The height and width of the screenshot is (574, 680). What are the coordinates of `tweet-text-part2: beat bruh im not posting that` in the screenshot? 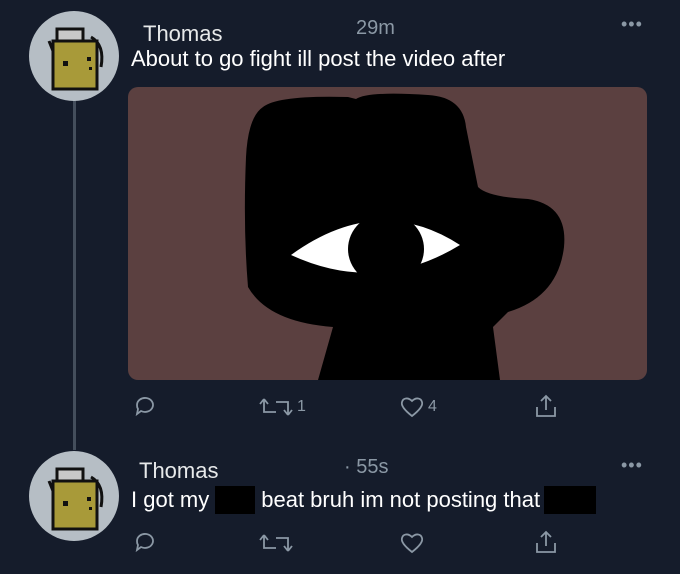 It's located at (401, 499).